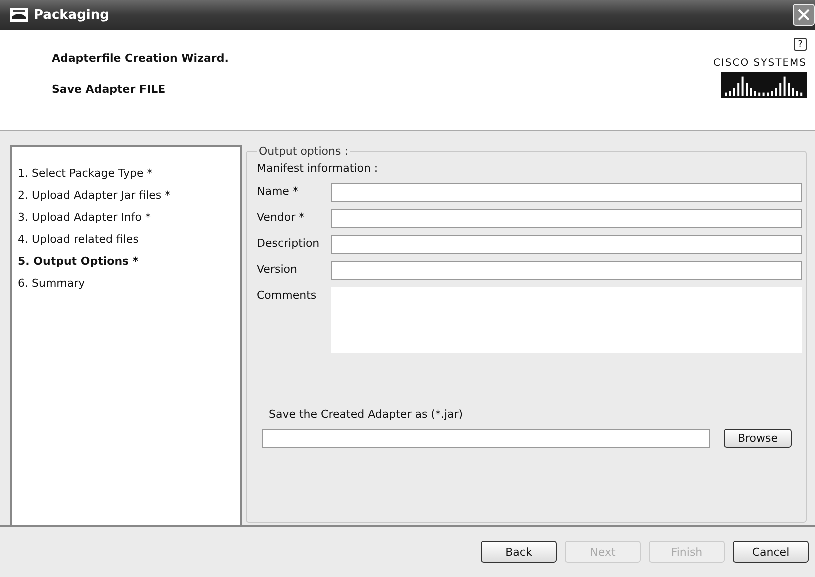 Image resolution: width=815 pixels, height=577 pixels. I want to click on step-item: 2. Upload Adapter Jar files *, so click(95, 195).